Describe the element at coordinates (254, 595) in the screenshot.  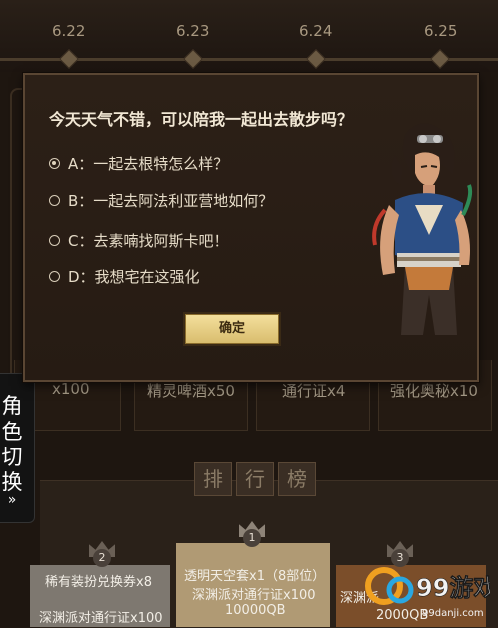
I see `rank-1-line: 深渊派对通行证x100` at that location.